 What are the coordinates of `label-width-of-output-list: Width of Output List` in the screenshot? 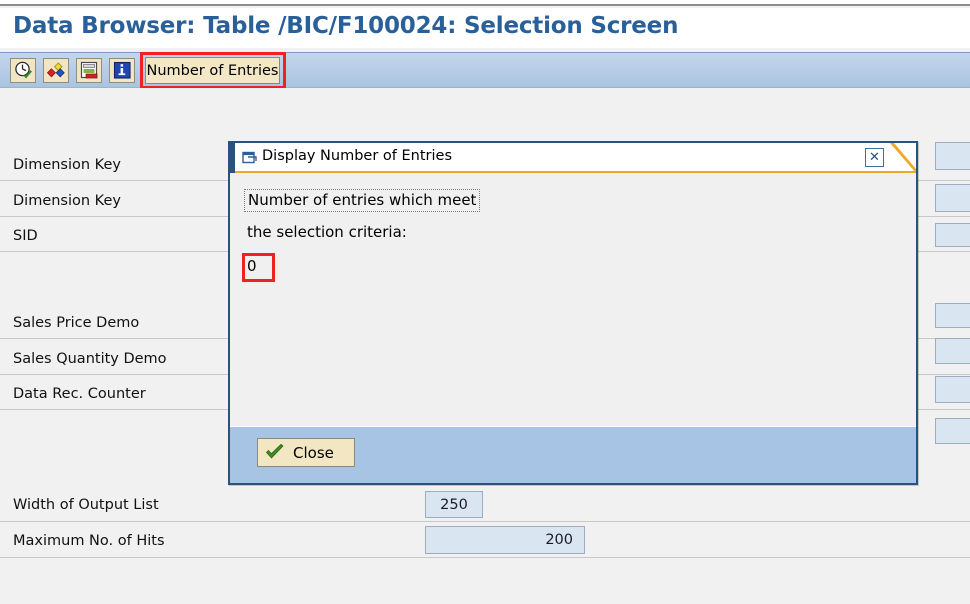 It's located at (86, 505).